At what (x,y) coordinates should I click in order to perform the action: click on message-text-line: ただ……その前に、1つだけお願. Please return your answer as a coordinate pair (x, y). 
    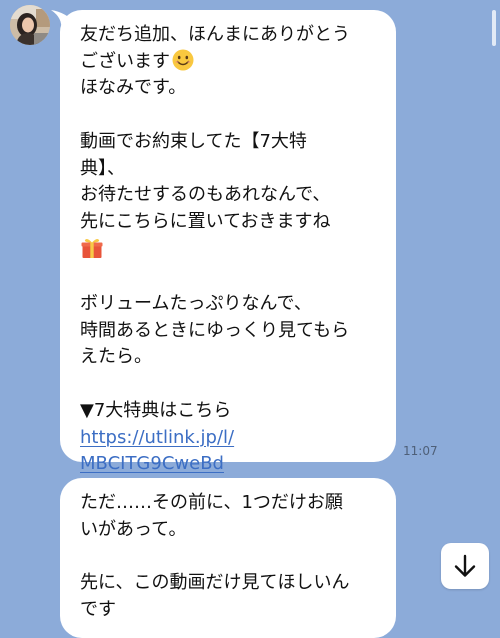
    Looking at the image, I should click on (211, 502).